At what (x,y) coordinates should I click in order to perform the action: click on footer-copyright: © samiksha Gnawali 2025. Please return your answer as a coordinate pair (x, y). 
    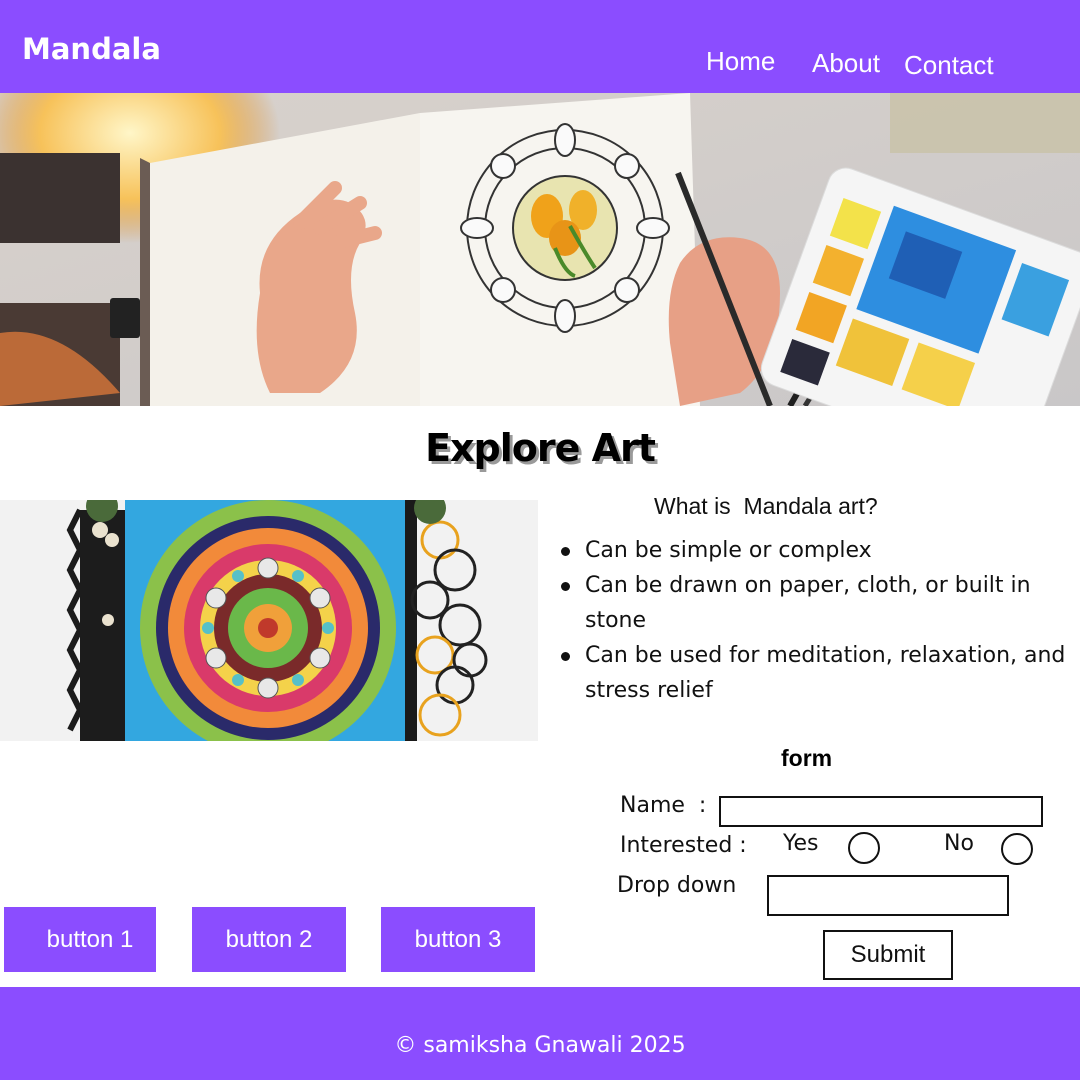
    Looking at the image, I should click on (540, 1045).